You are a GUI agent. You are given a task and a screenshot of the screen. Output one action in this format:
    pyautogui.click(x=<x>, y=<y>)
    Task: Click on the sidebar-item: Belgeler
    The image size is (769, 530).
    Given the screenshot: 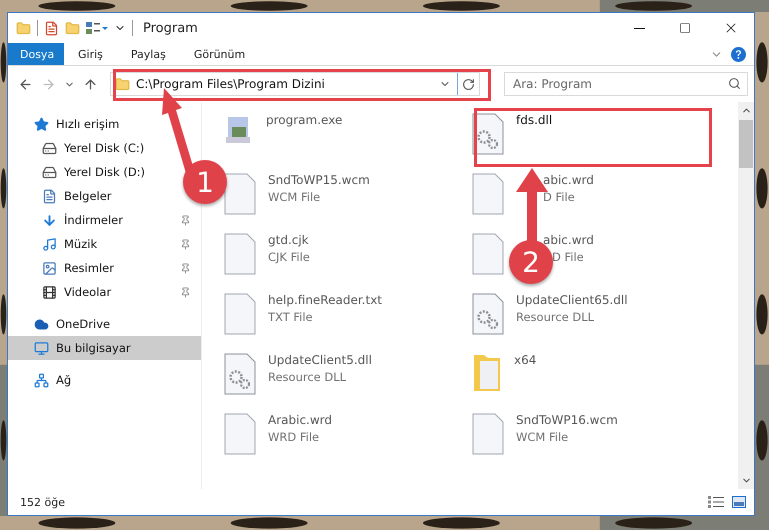 What is the action you would take?
    pyautogui.click(x=65, y=196)
    